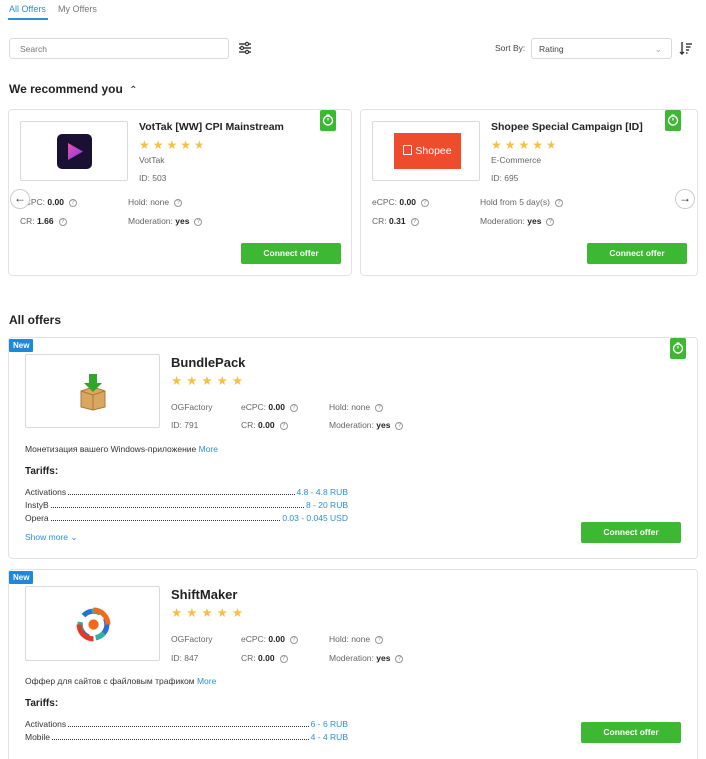  What do you see at coordinates (211, 127) in the screenshot?
I see `offer-name: VotTak [WW] CPI Mainstream` at bounding box center [211, 127].